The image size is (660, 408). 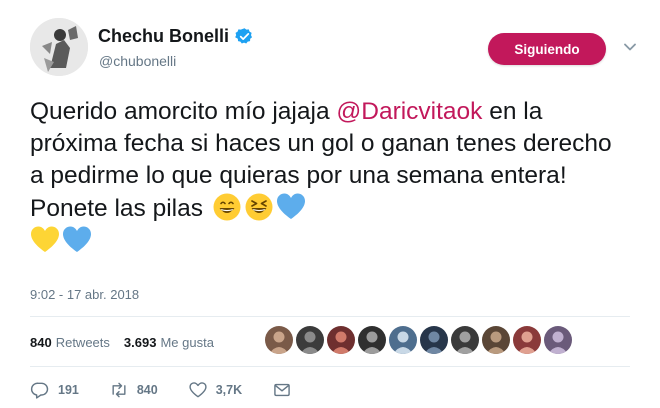 I want to click on retweet-icon, so click(x=119, y=390).